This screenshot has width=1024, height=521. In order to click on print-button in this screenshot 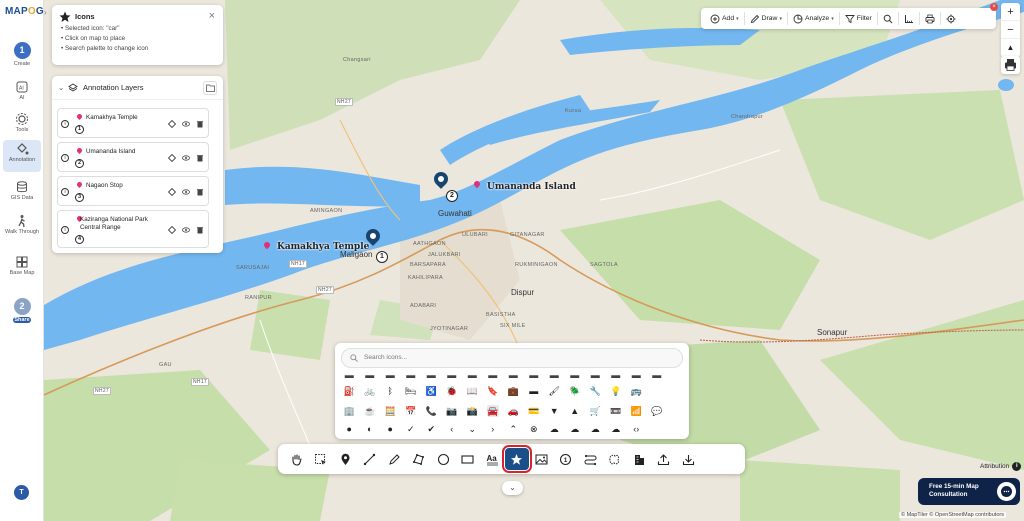, I will do `click(1010, 65)`.